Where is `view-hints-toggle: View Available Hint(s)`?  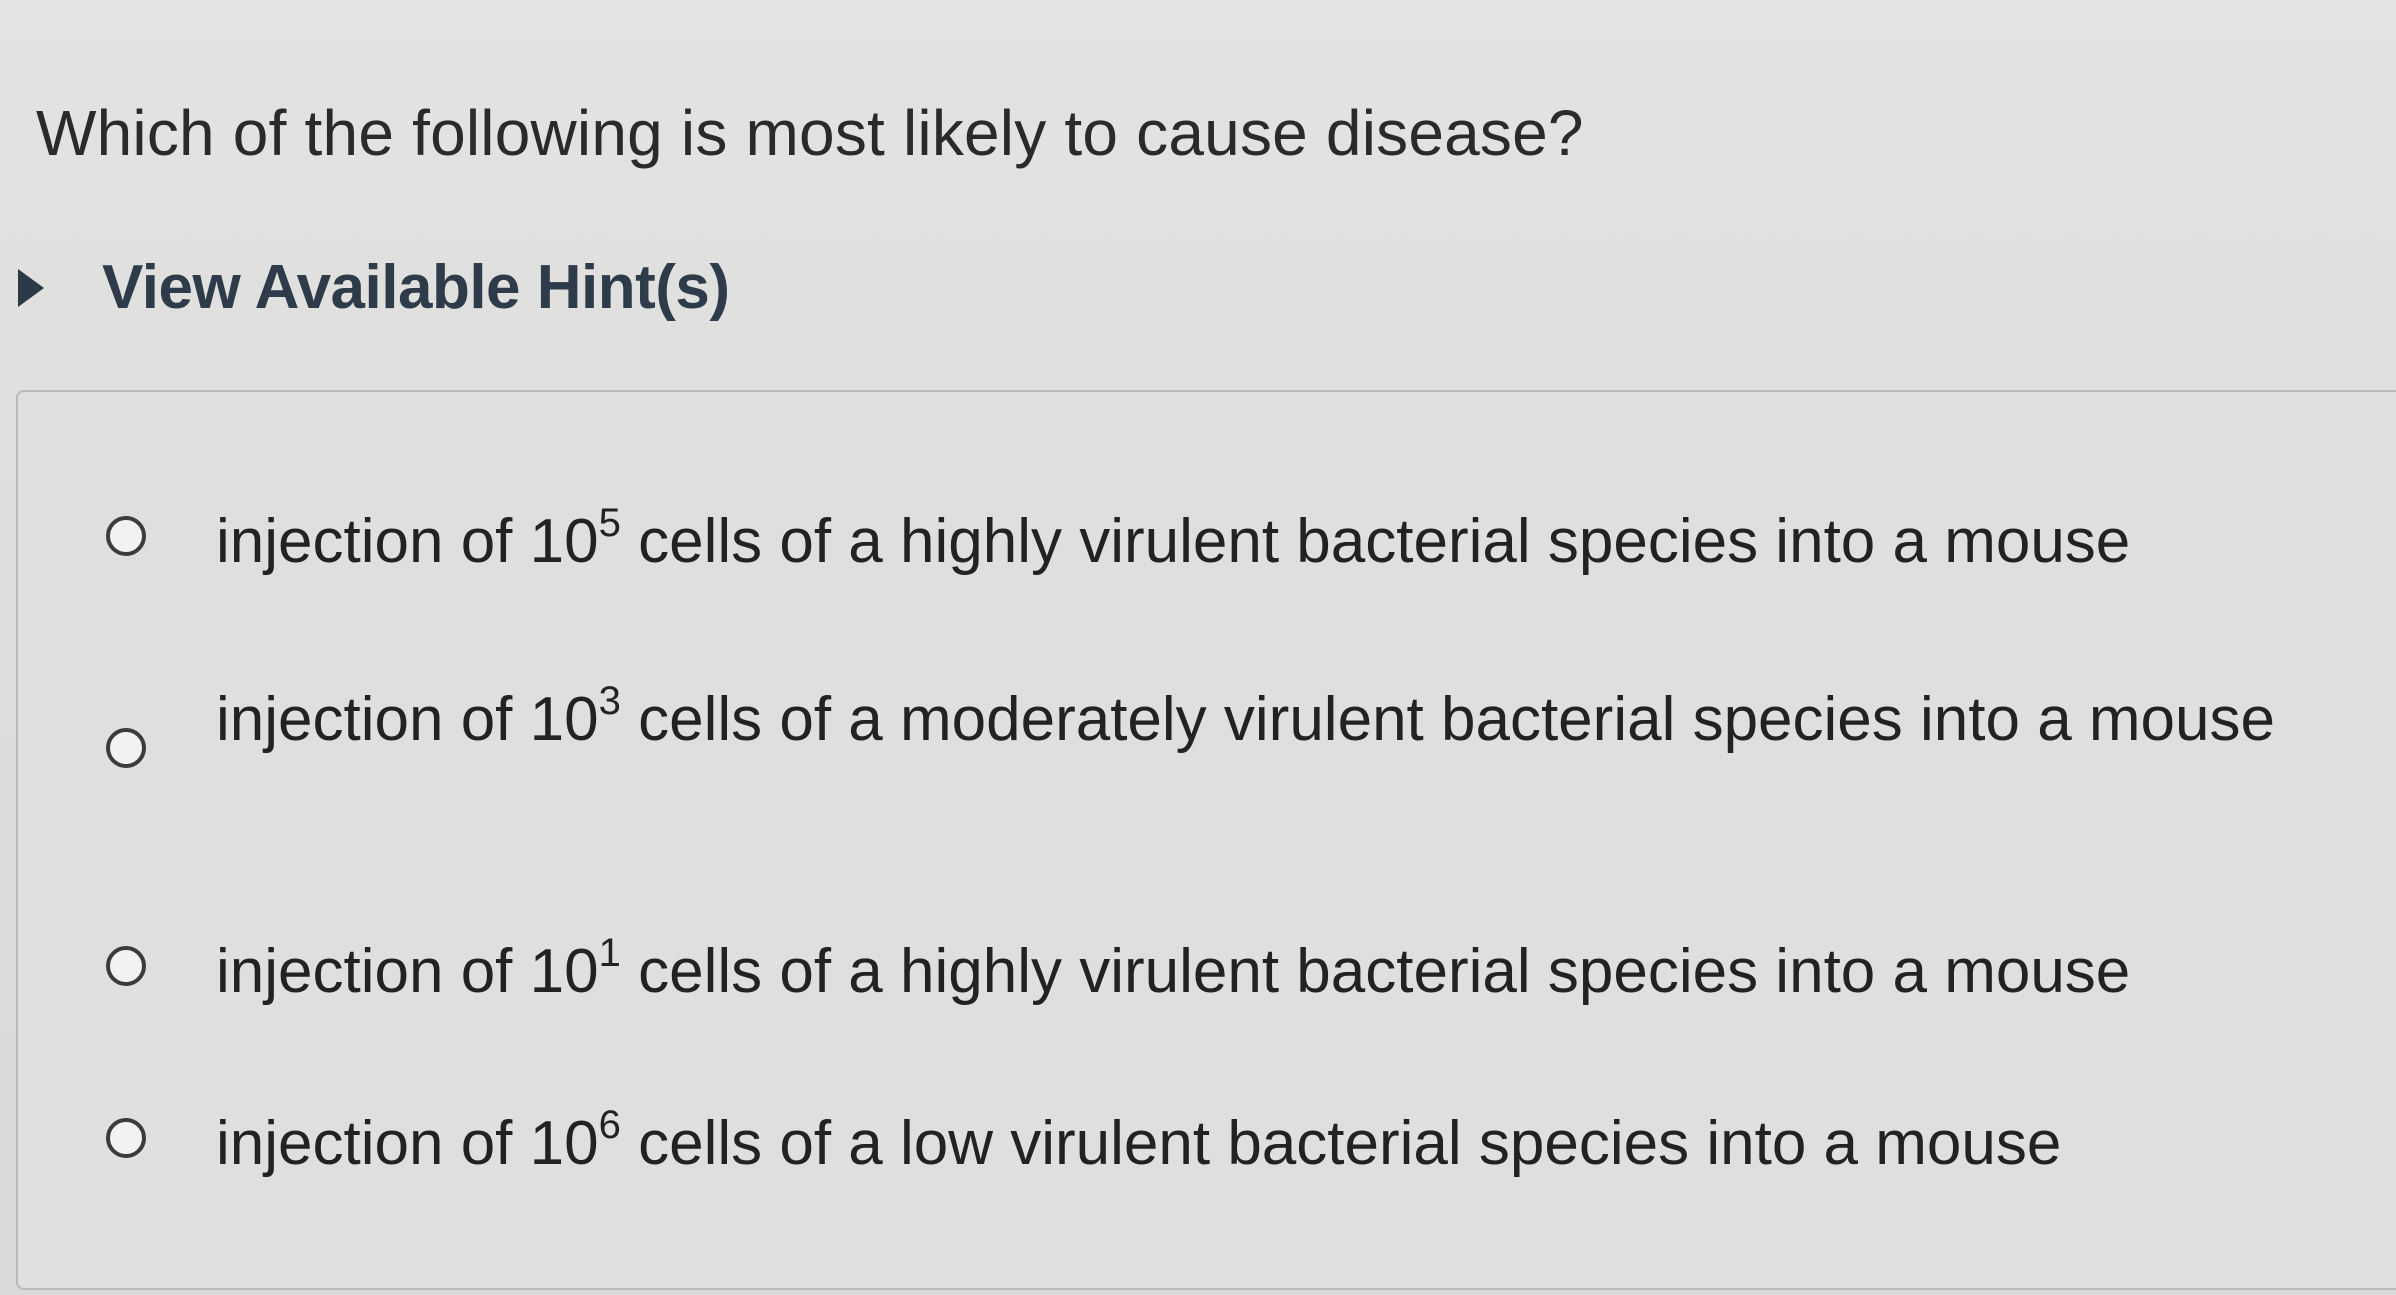
view-hints-toggle: View Available Hint(s) is located at coordinates (374, 287).